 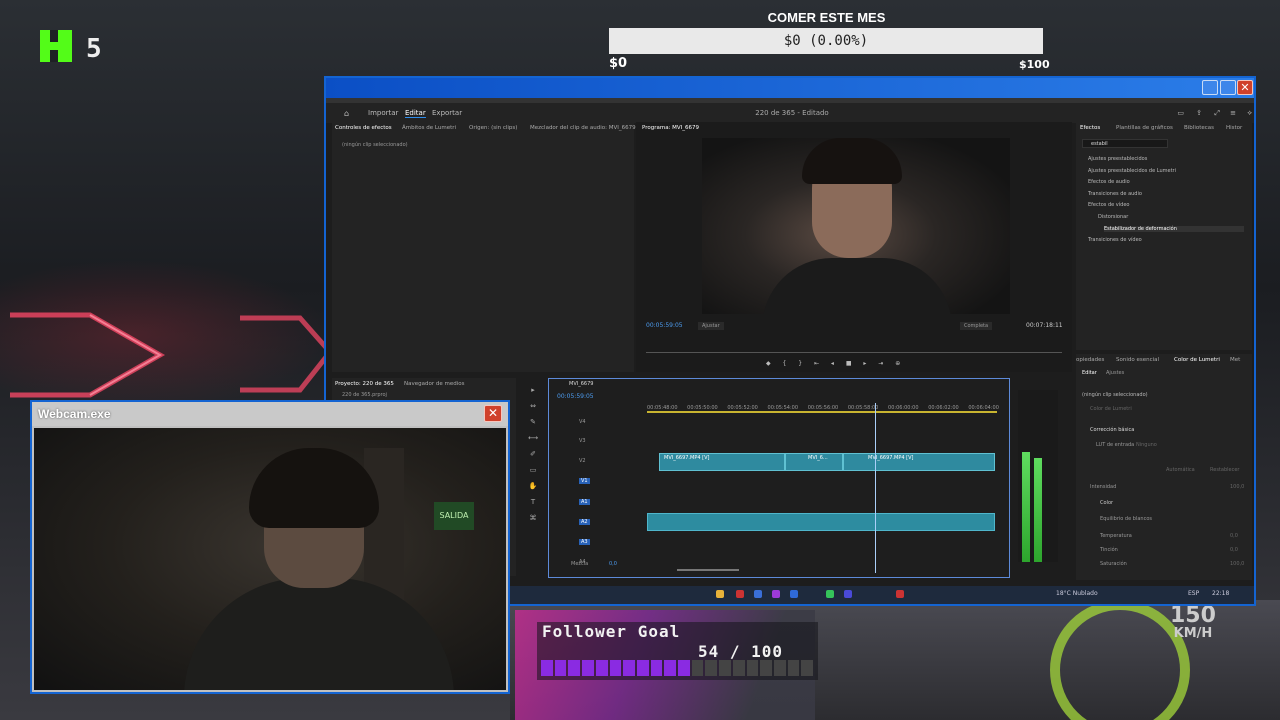 I want to click on tab-libraries: Bibliotecas, so click(x=1199, y=128).